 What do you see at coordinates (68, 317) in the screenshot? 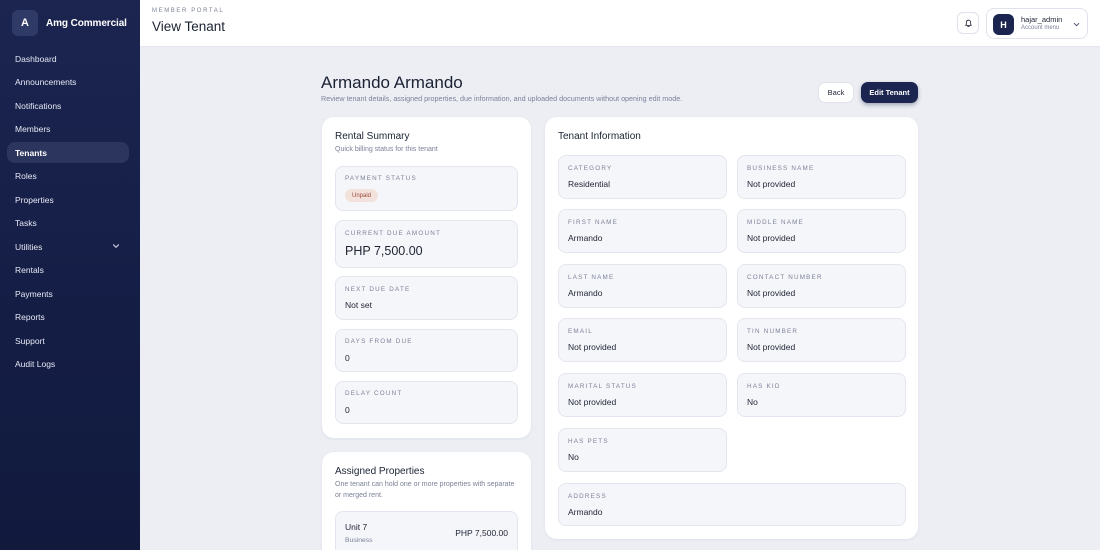
I see `sidebar-item-reports: Reports` at bounding box center [68, 317].